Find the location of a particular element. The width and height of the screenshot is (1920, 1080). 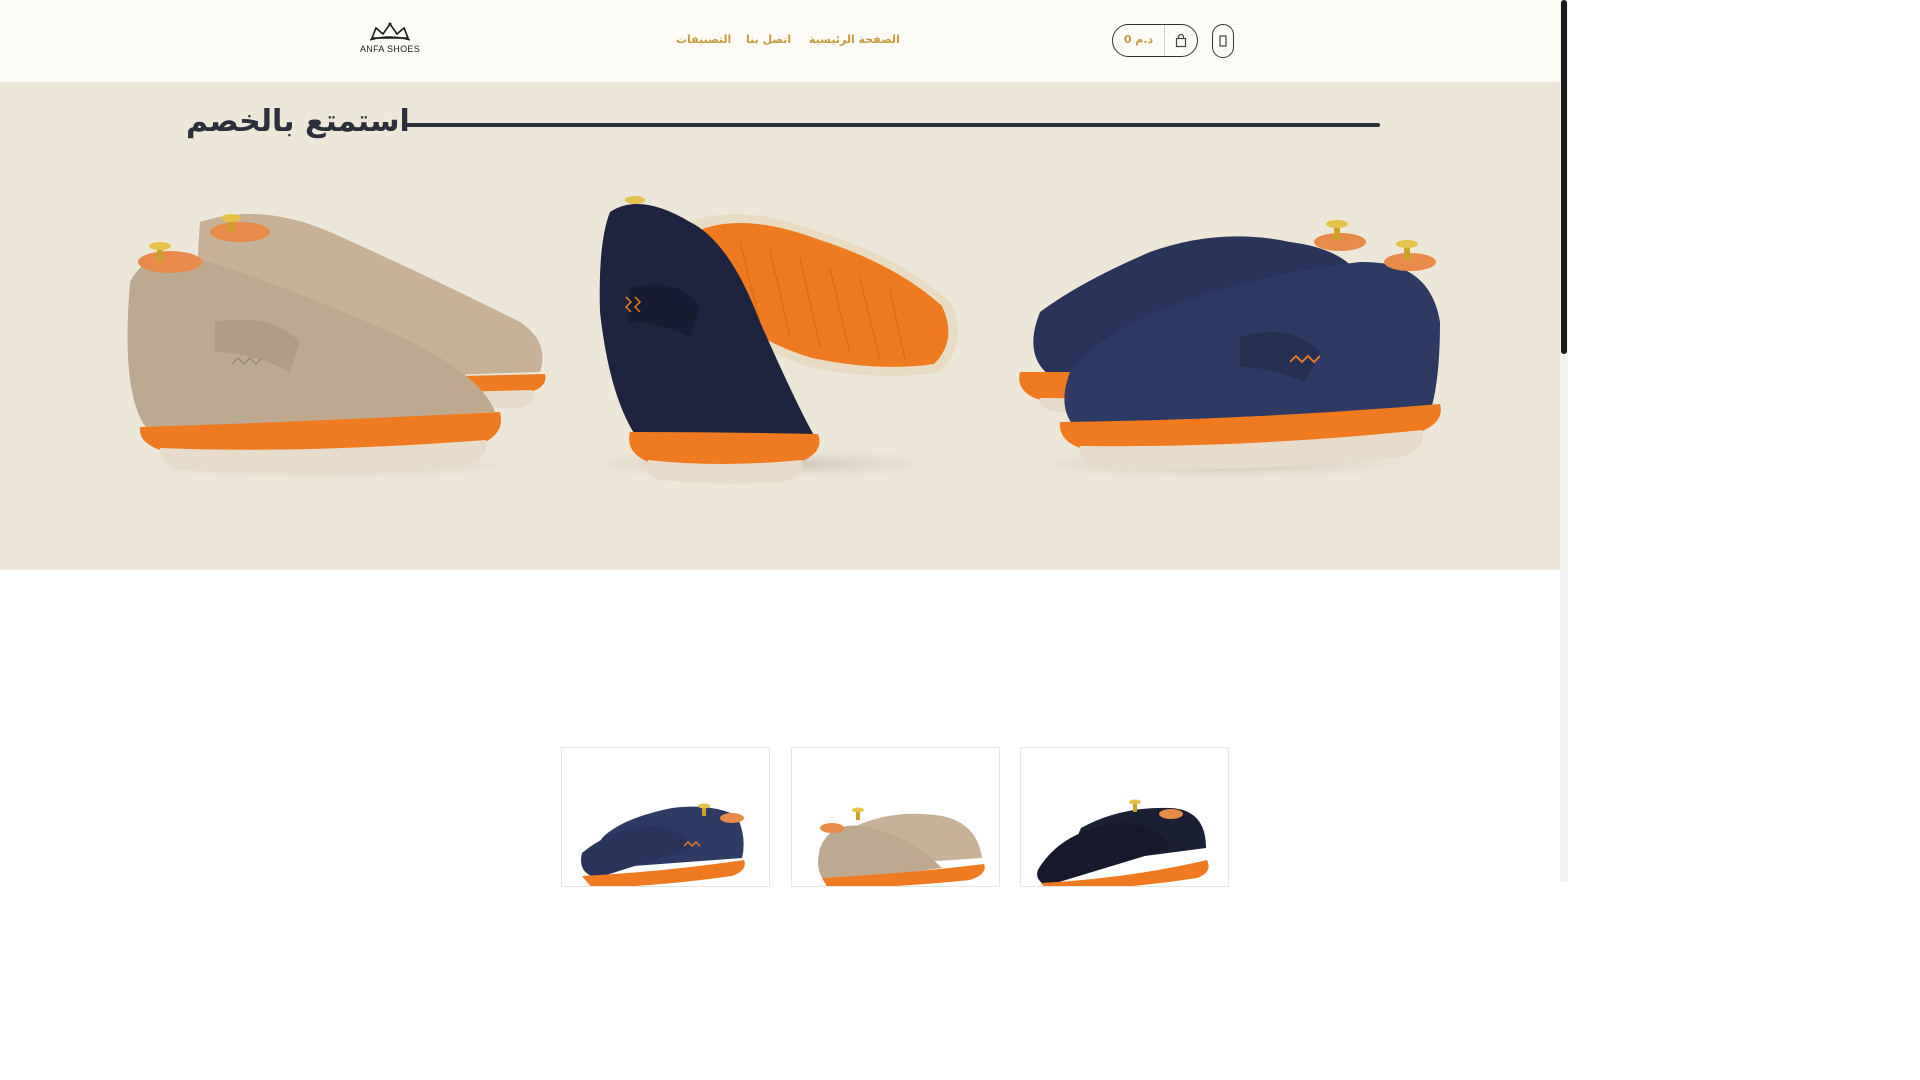

nav-categories: التصنيفات is located at coordinates (703, 39).